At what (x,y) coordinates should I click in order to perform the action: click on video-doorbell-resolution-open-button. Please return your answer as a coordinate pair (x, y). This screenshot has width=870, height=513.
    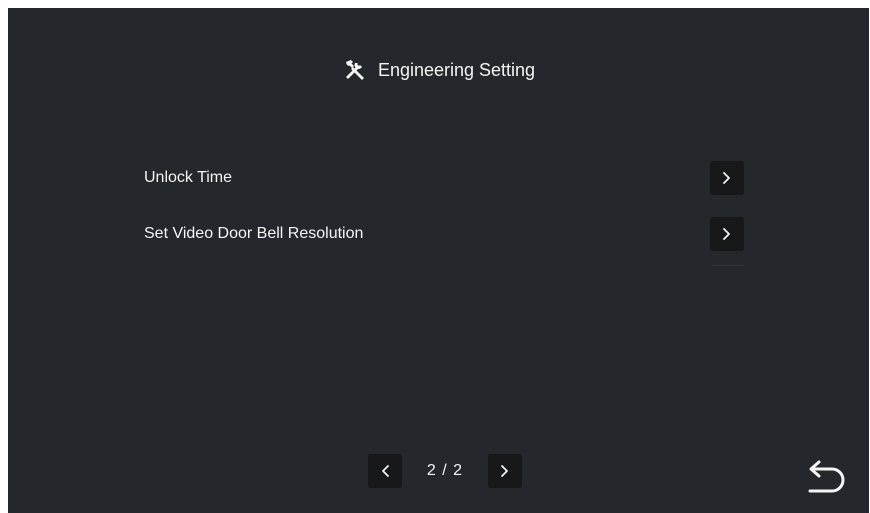
    Looking at the image, I should click on (727, 234).